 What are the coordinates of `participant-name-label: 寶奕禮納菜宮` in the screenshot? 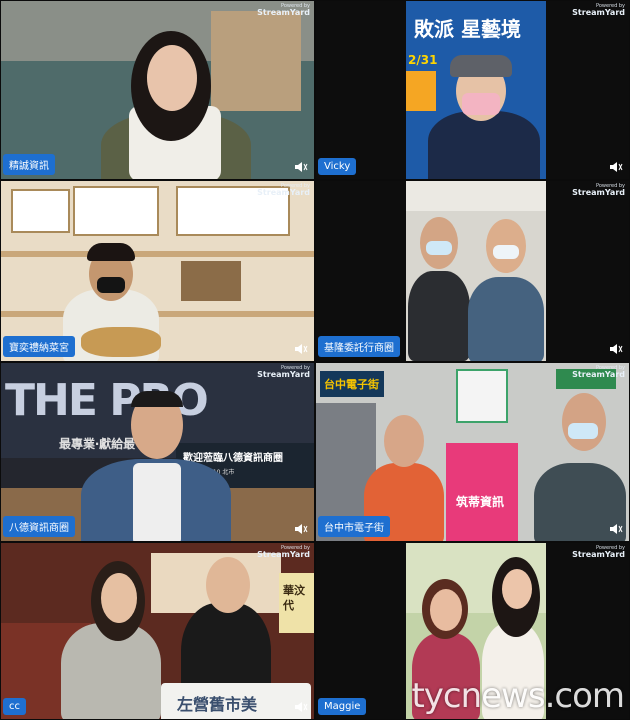 It's located at (39, 346).